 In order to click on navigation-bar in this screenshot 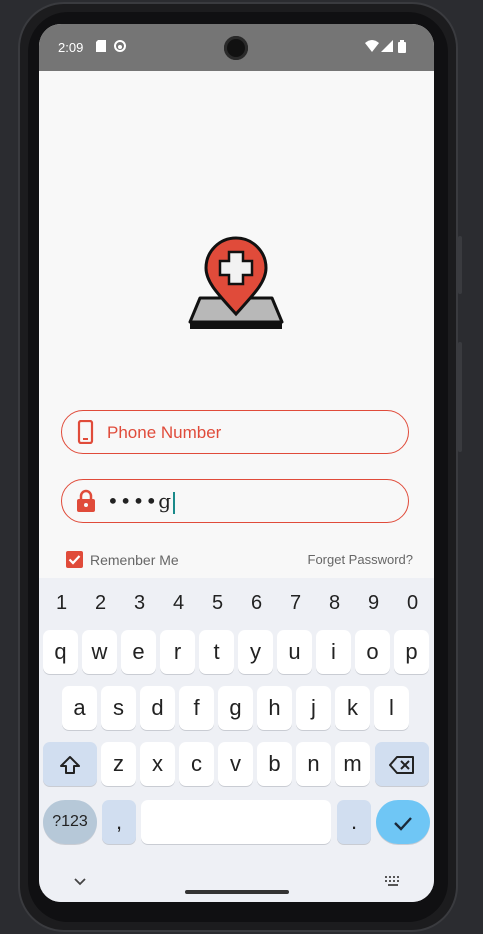, I will do `click(236, 881)`.